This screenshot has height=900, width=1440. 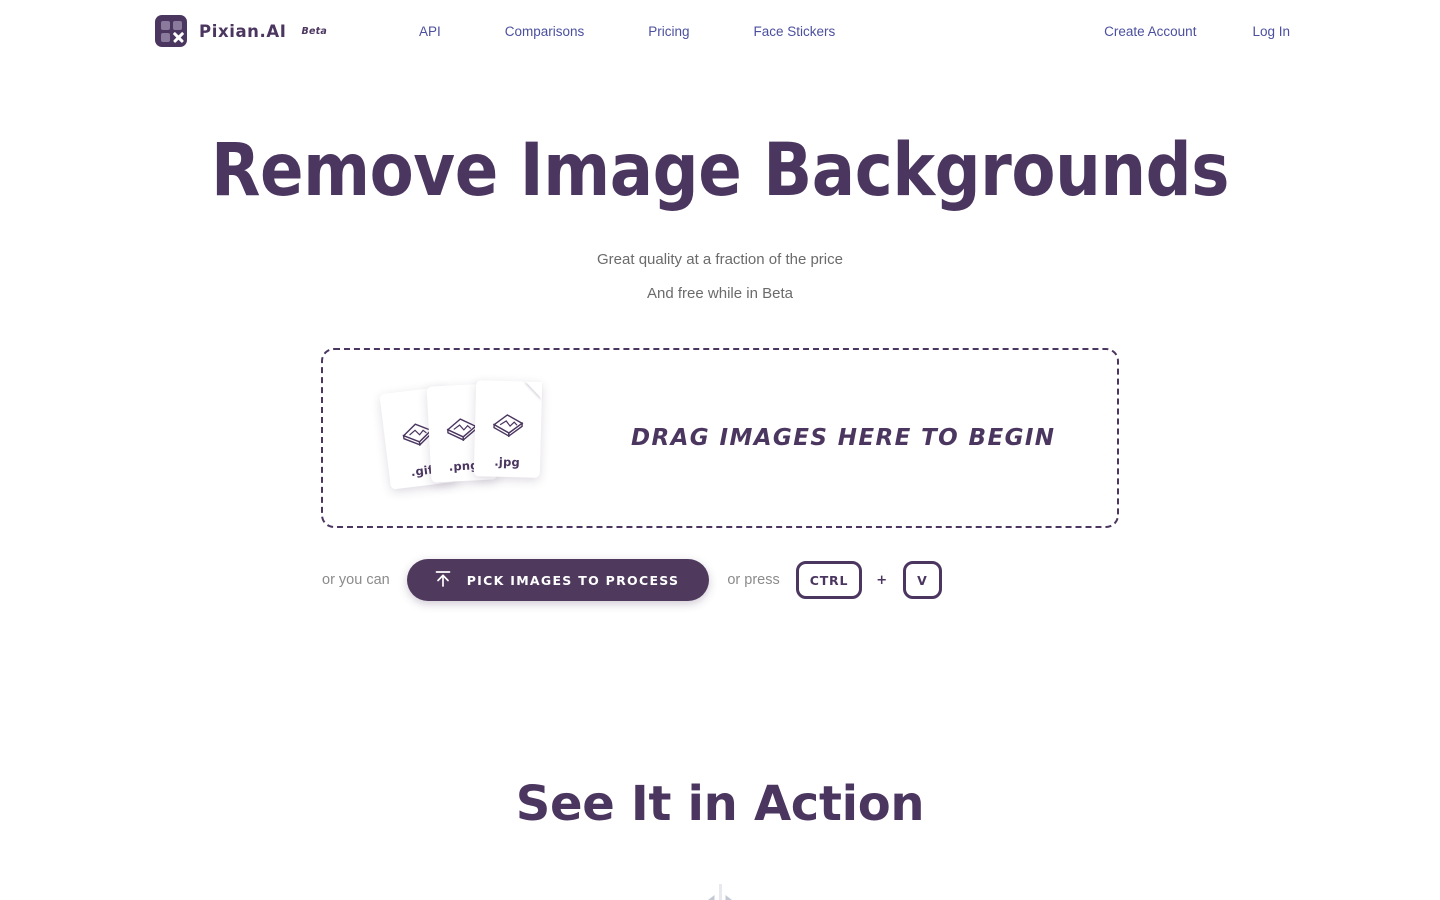 I want to click on comparison-slider-handle, so click(x=720, y=897).